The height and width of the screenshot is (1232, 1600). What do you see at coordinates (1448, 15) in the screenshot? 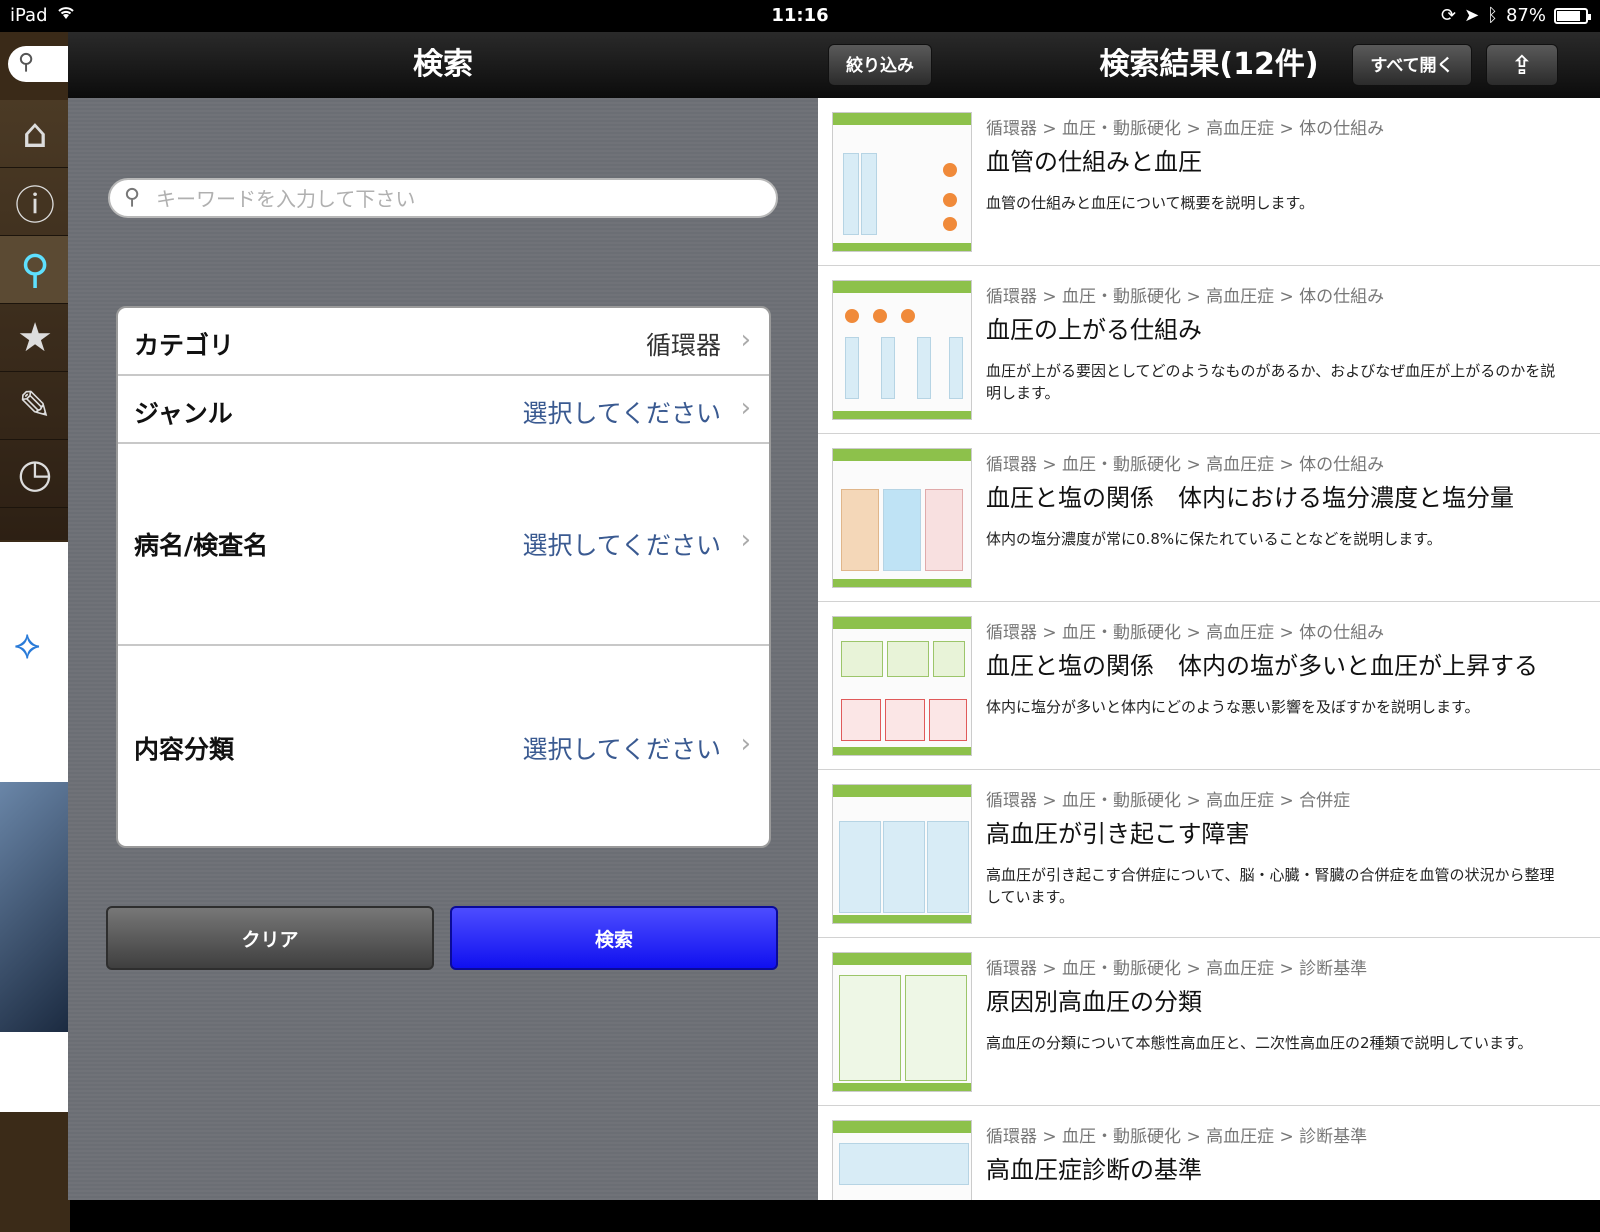
I see `rotation-lock-icon: ⟳` at bounding box center [1448, 15].